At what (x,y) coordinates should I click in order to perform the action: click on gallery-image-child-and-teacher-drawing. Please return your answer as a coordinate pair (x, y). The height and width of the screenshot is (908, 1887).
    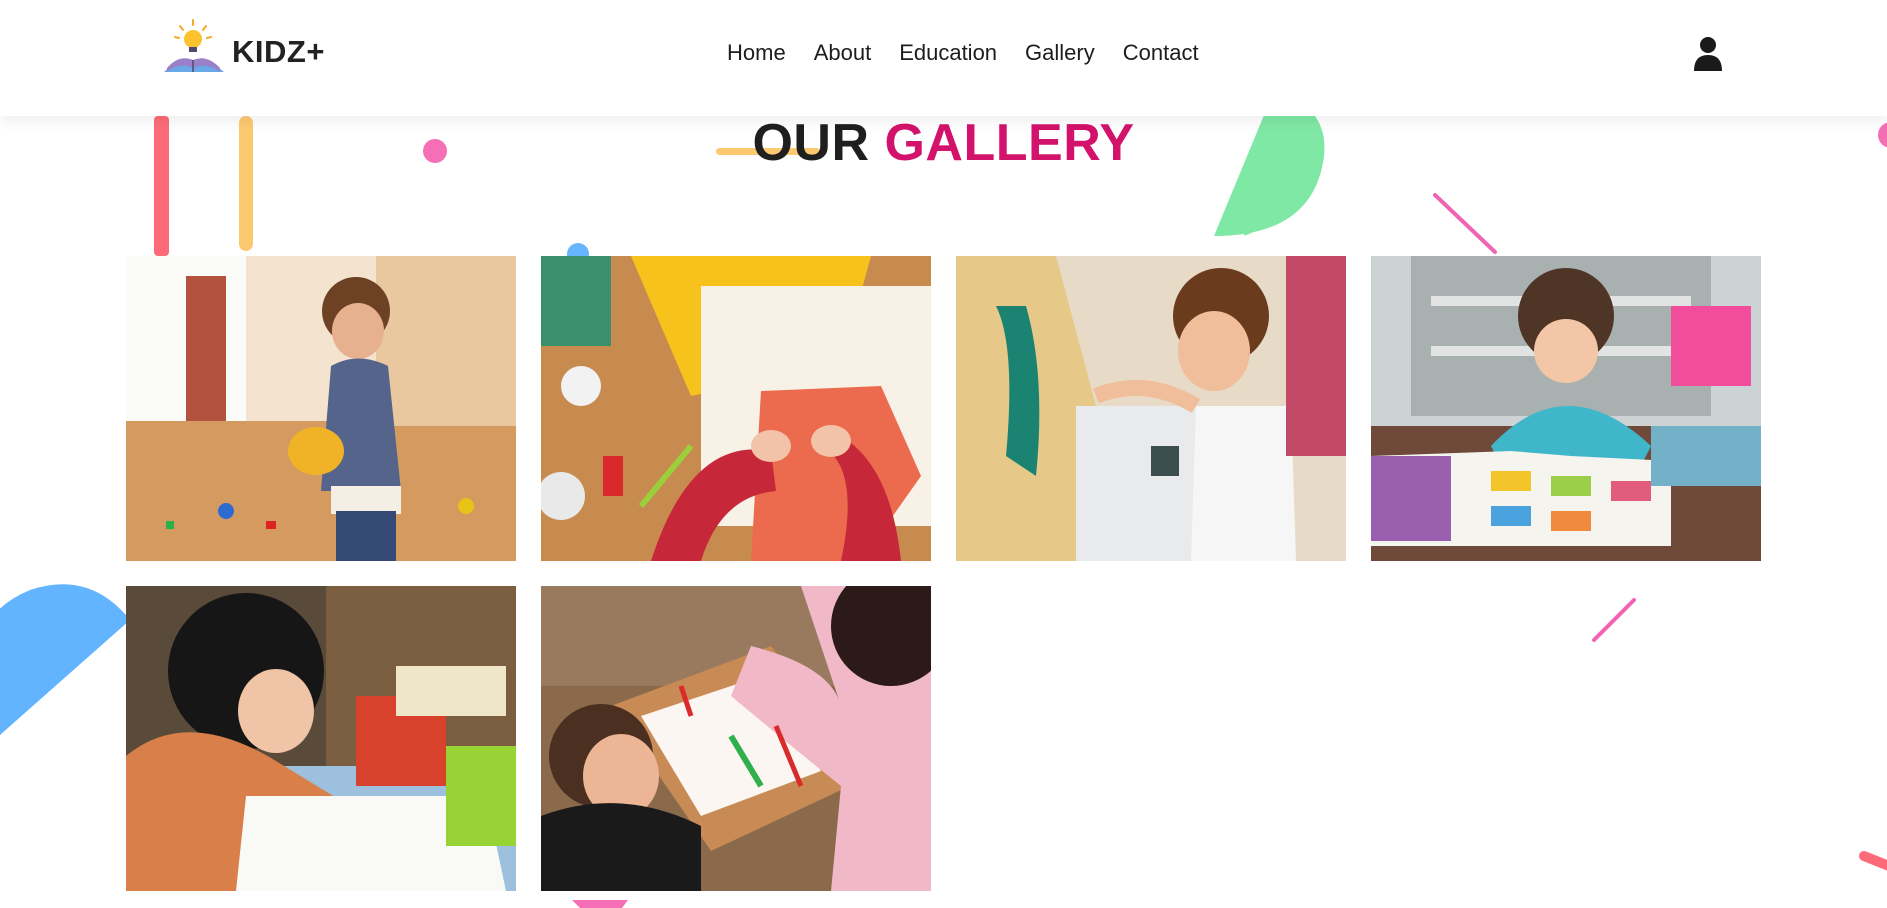
    Looking at the image, I should click on (736, 738).